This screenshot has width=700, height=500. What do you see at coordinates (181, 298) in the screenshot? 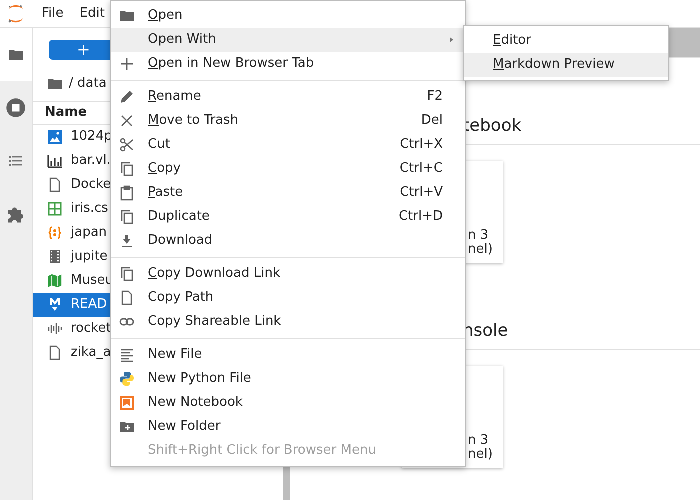
I see `menu-item-label: Copy Path` at bounding box center [181, 298].